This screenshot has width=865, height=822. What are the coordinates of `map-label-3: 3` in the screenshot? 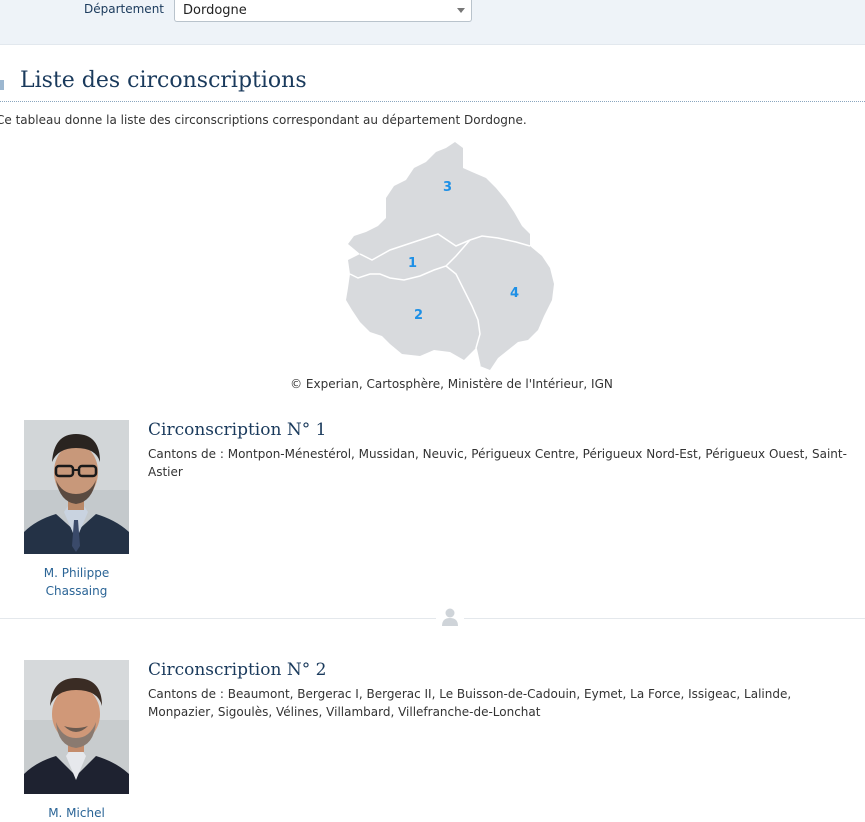 It's located at (447, 187).